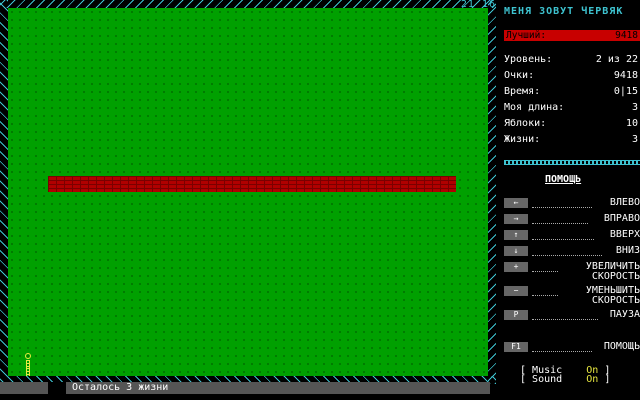 The height and width of the screenshot is (400, 640). I want to click on field-border-right, so click(492, 192).